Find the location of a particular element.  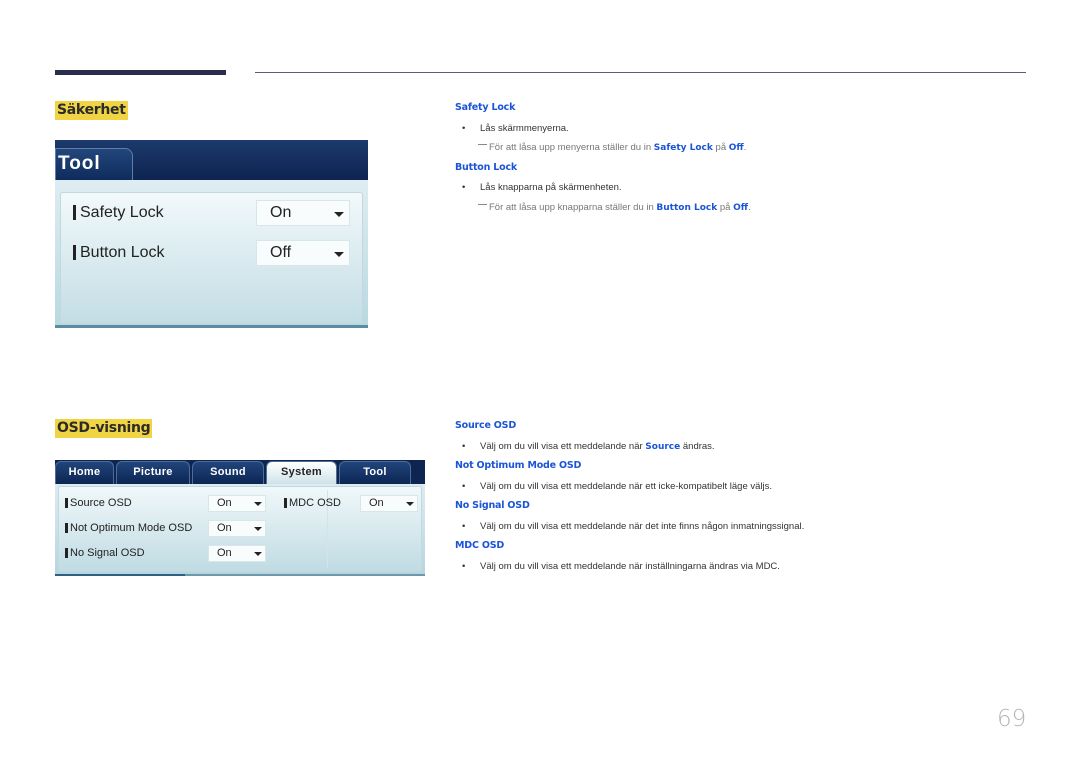

tab-sound: Sound is located at coordinates (228, 472).